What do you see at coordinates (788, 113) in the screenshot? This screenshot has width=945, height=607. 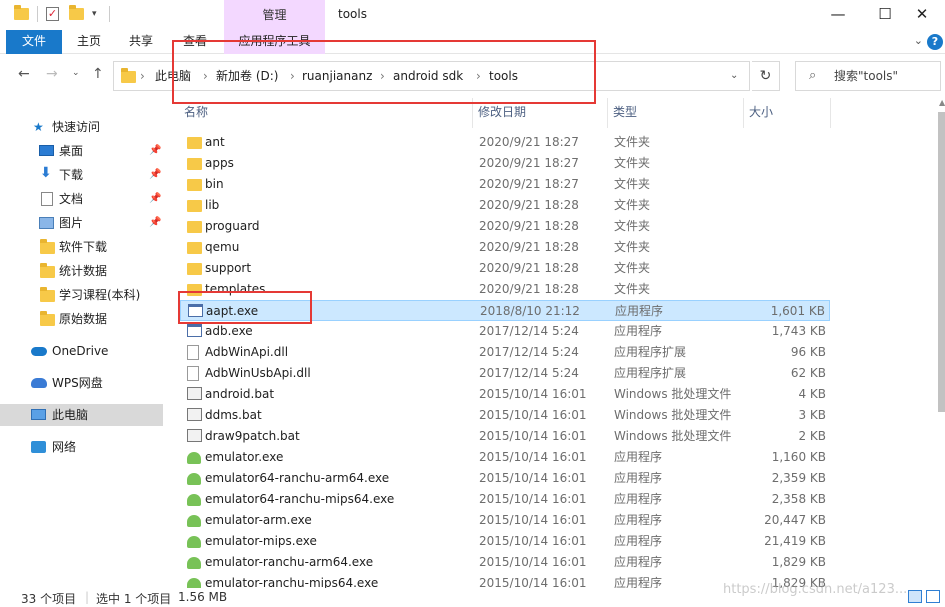 I see `column-header-size: 大小` at bounding box center [788, 113].